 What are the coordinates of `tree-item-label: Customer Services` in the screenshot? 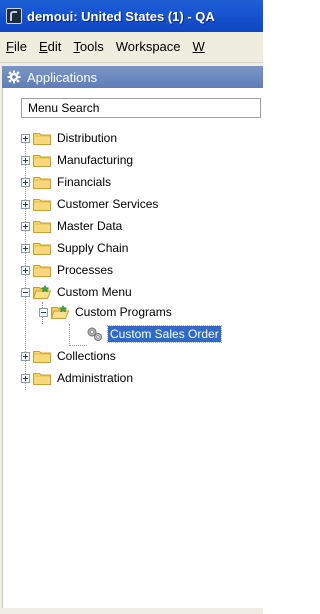 It's located at (108, 204).